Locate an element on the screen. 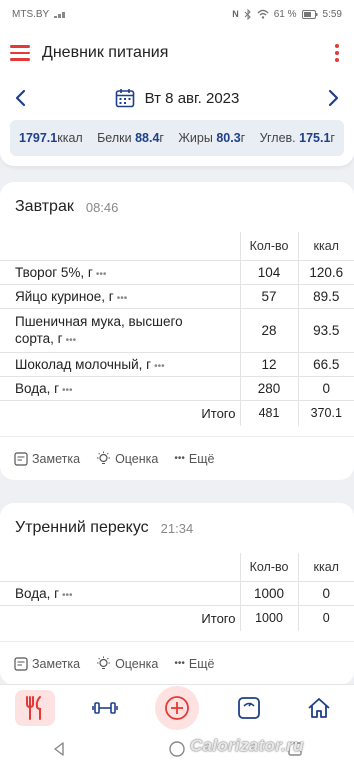 This screenshot has height=768, width=354. nav-home is located at coordinates (319, 708).